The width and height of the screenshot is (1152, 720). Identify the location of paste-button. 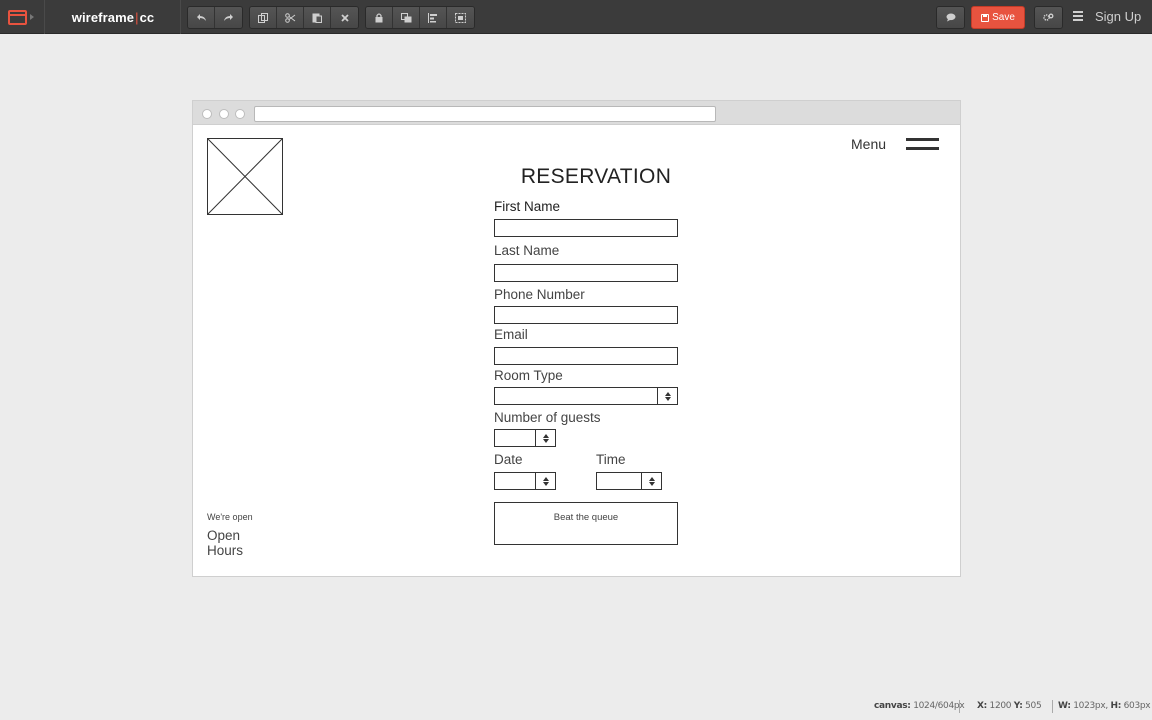
(317, 17).